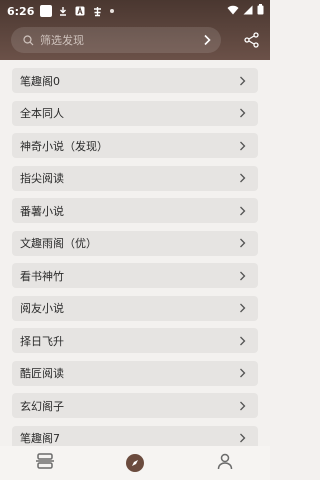 The image size is (320, 480). What do you see at coordinates (80, 11) in the screenshot?
I see `a-icon` at bounding box center [80, 11].